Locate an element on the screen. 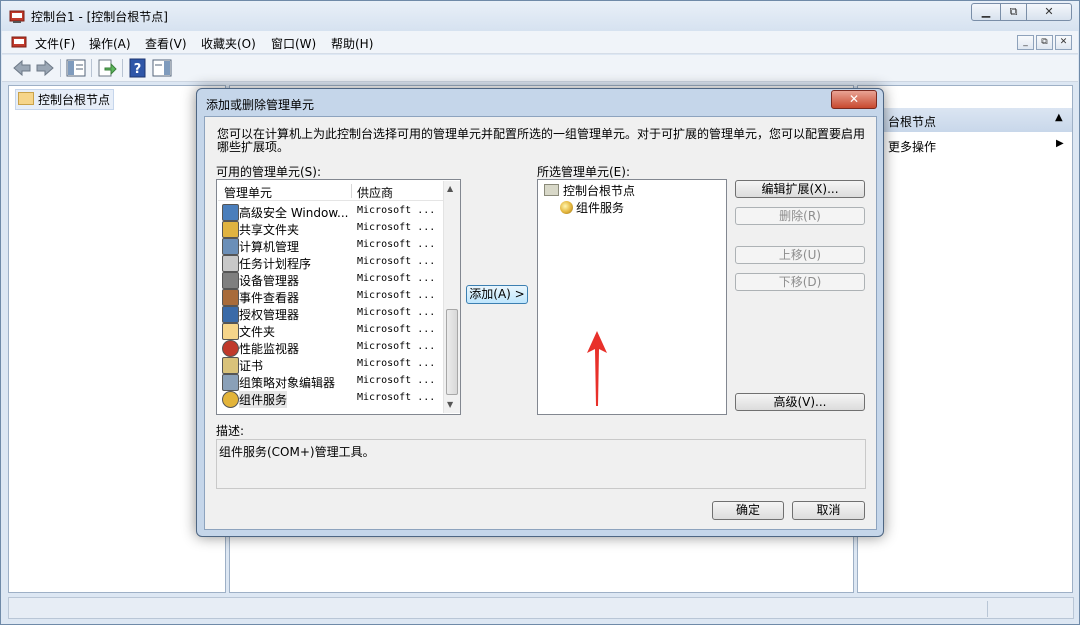 This screenshot has height=625, width=1080. snapin-name: 共享文件夹 is located at coordinates (269, 230).